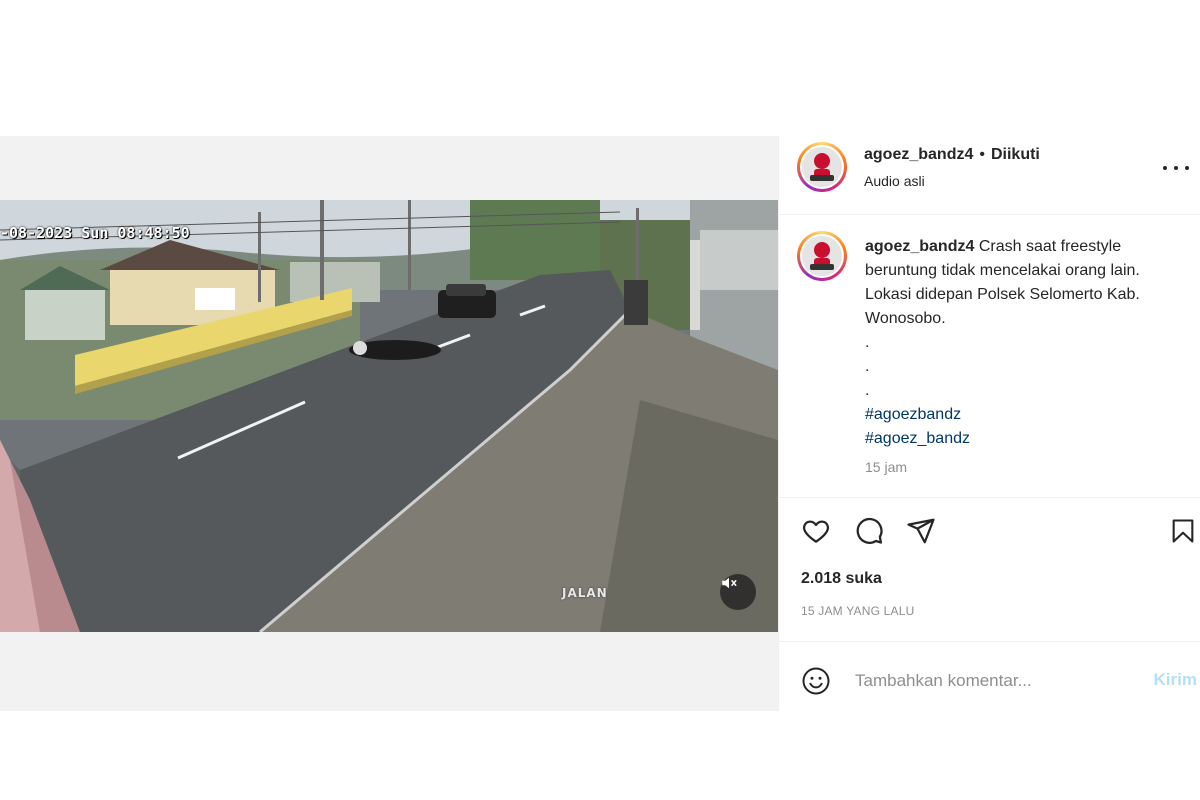  I want to click on emoji-button, so click(816, 681).